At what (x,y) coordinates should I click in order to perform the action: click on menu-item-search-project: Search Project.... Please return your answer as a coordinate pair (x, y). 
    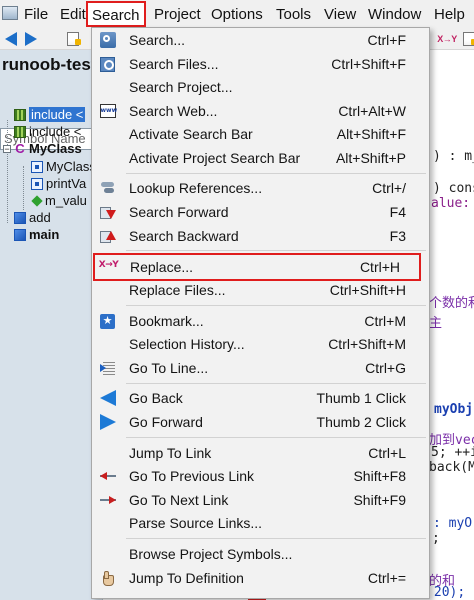
    Looking at the image, I should click on (260, 87).